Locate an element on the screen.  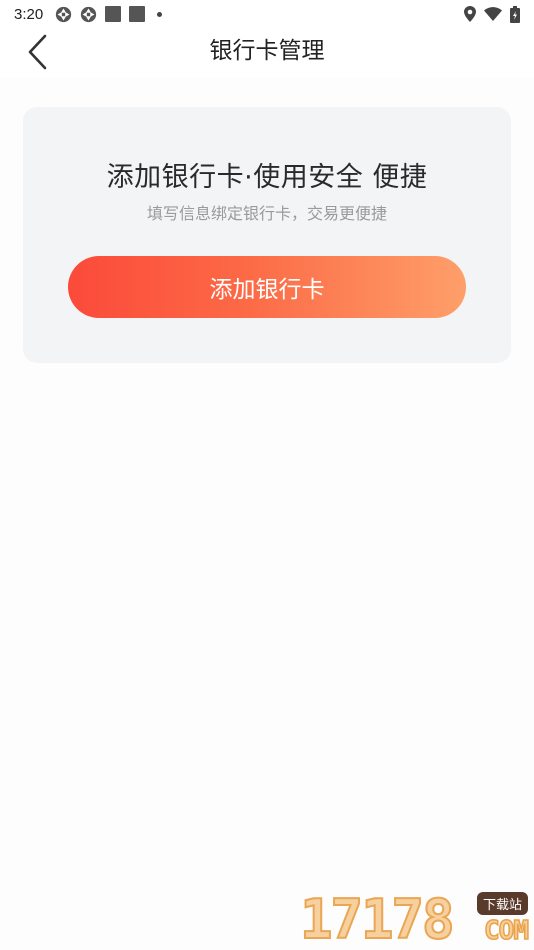
app-header: 银行卡管理 is located at coordinates (267, 53).